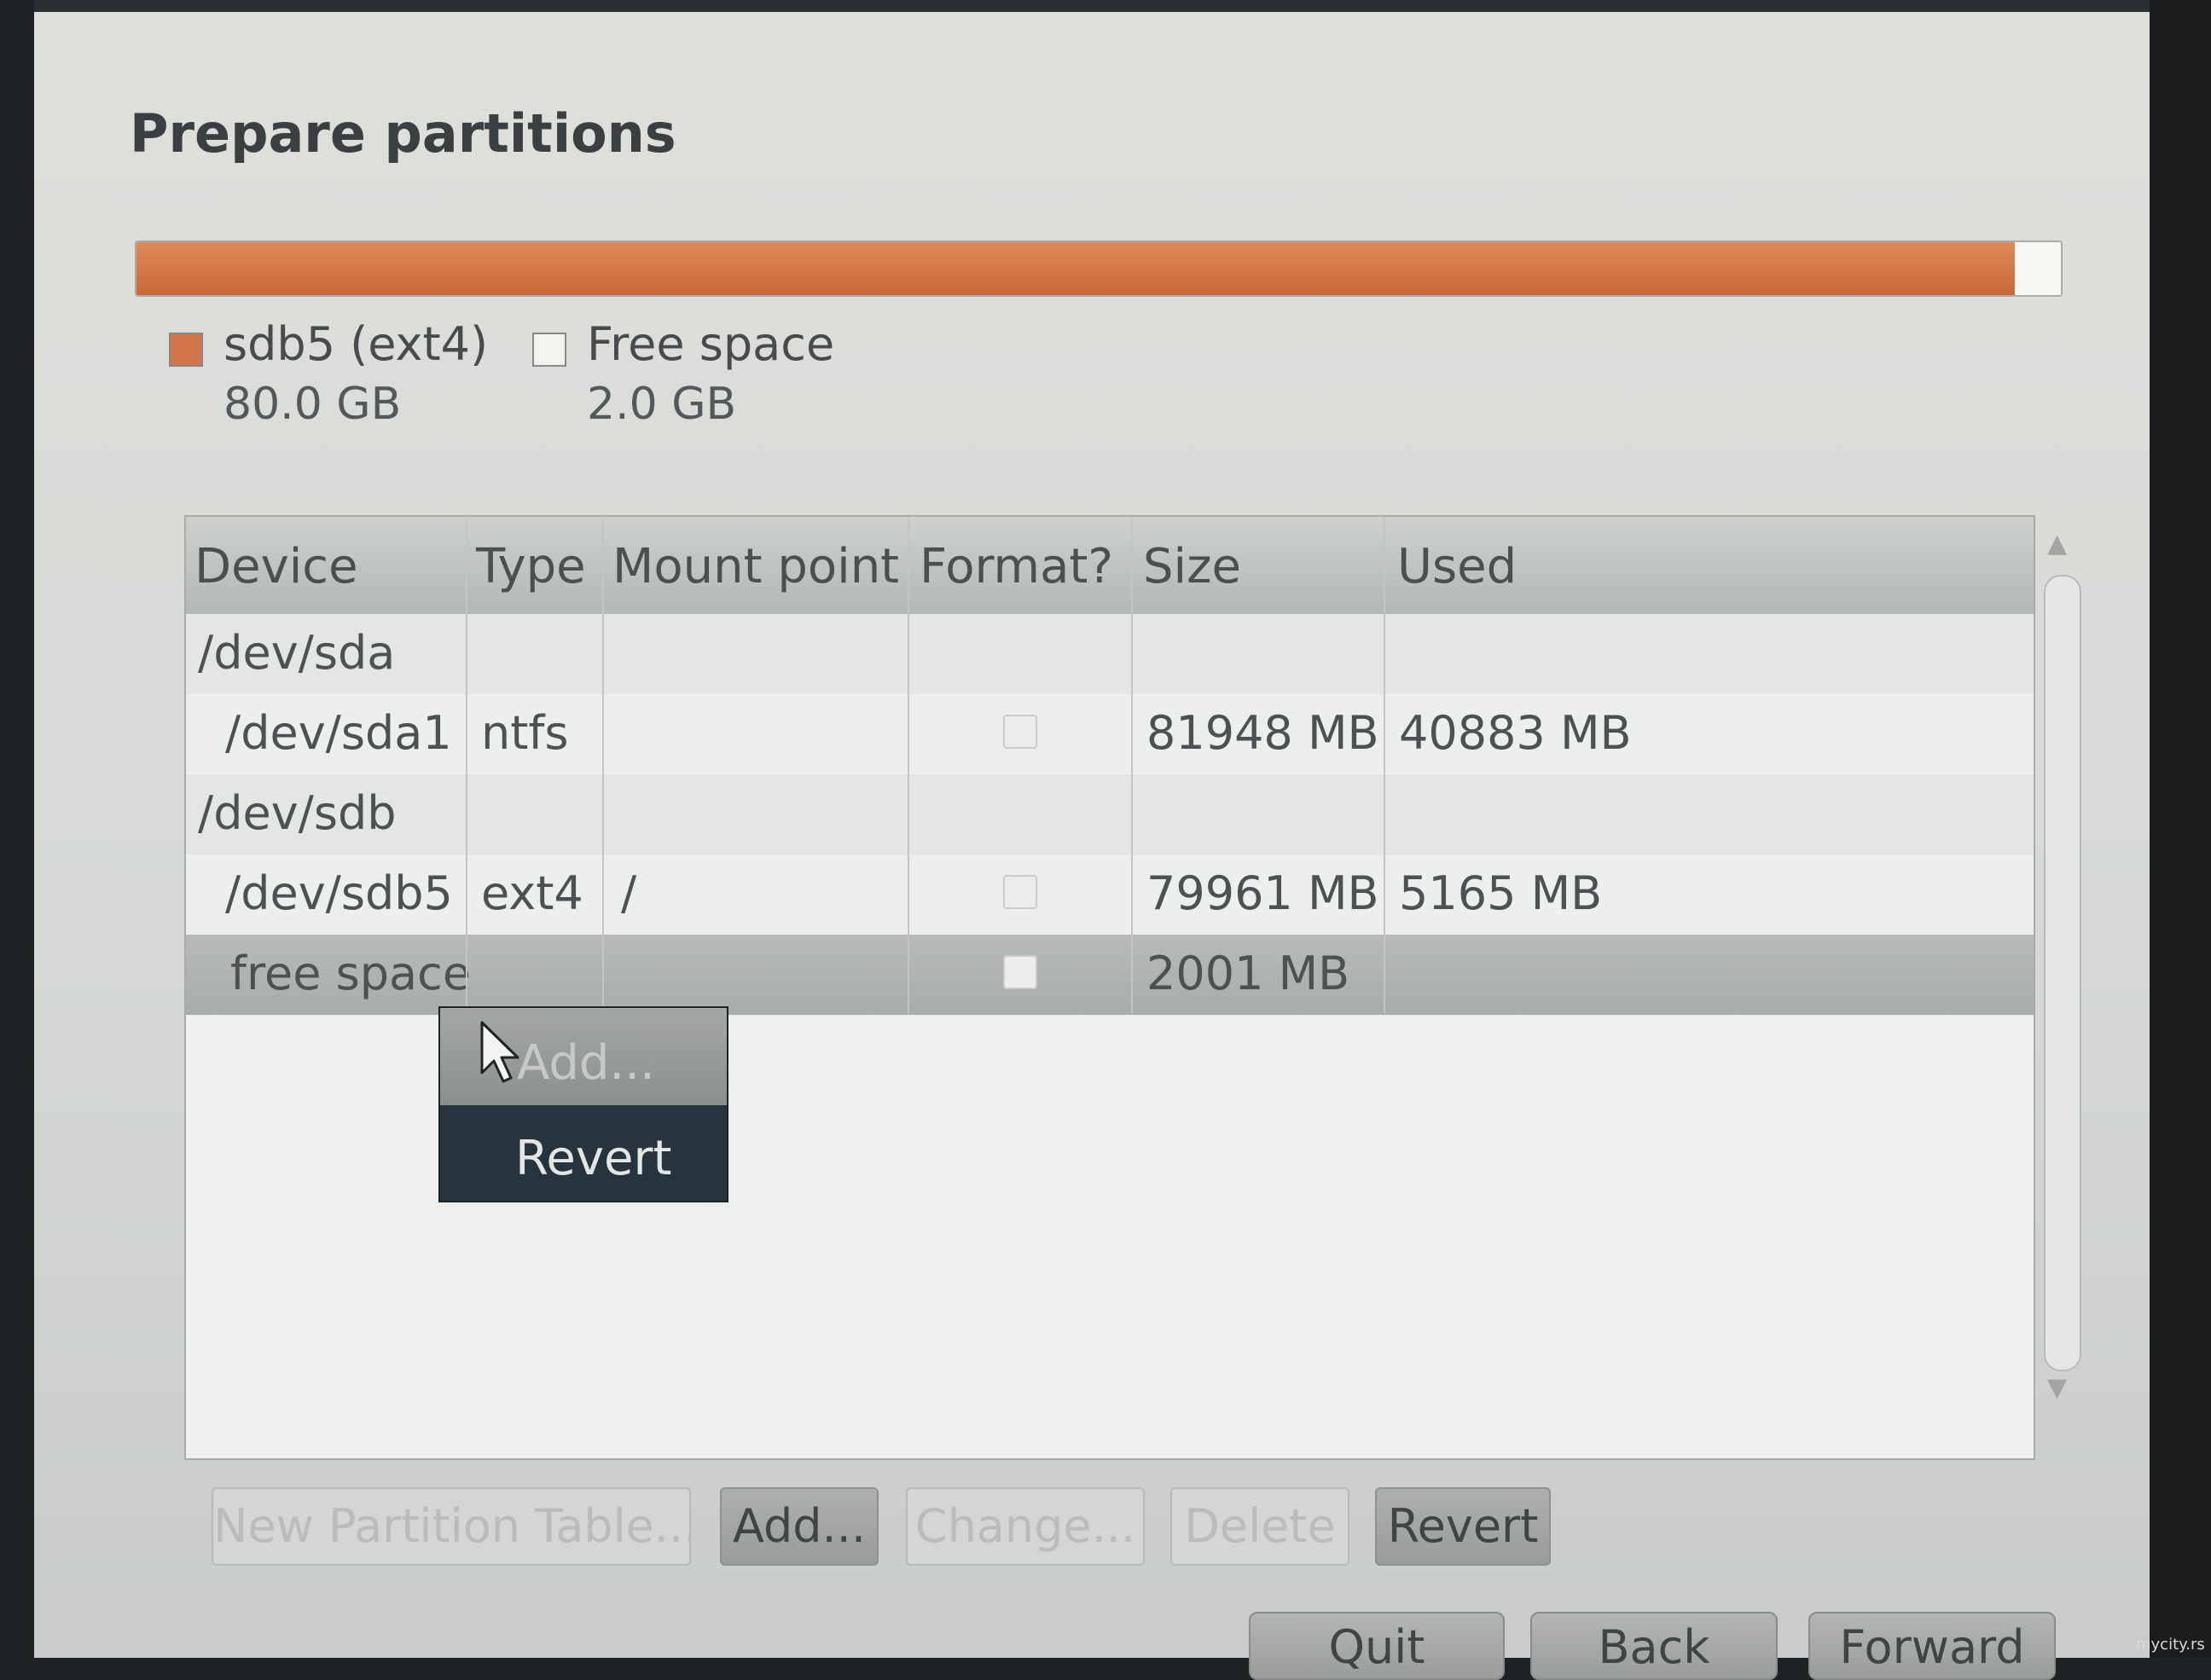 The width and height of the screenshot is (2211, 1680). Describe the element at coordinates (1017, 566) in the screenshot. I see `column-header-format: Format?` at that location.